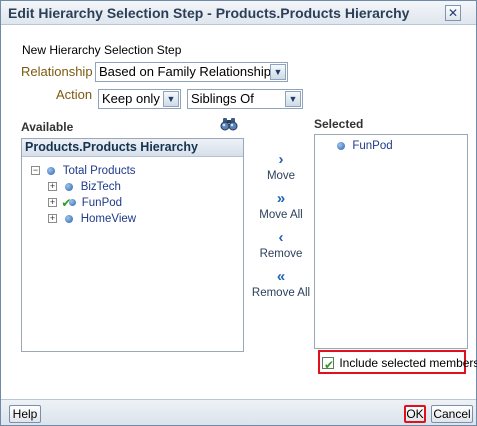 The image size is (477, 426). Describe the element at coordinates (281, 293) in the screenshot. I see `remove-all-label: Remove All` at that location.